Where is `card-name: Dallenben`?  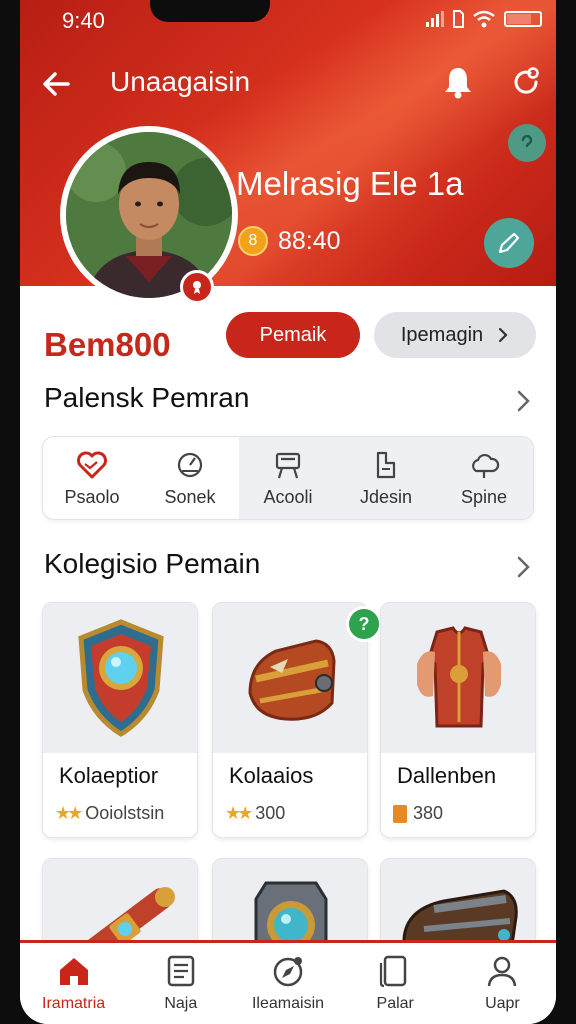
card-name: Dallenben is located at coordinates (447, 775).